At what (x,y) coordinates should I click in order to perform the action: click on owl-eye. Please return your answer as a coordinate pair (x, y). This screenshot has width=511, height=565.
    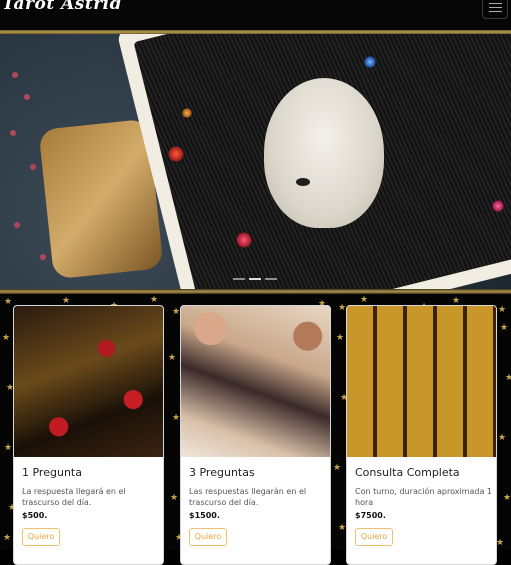
    Looking at the image, I should click on (303, 182).